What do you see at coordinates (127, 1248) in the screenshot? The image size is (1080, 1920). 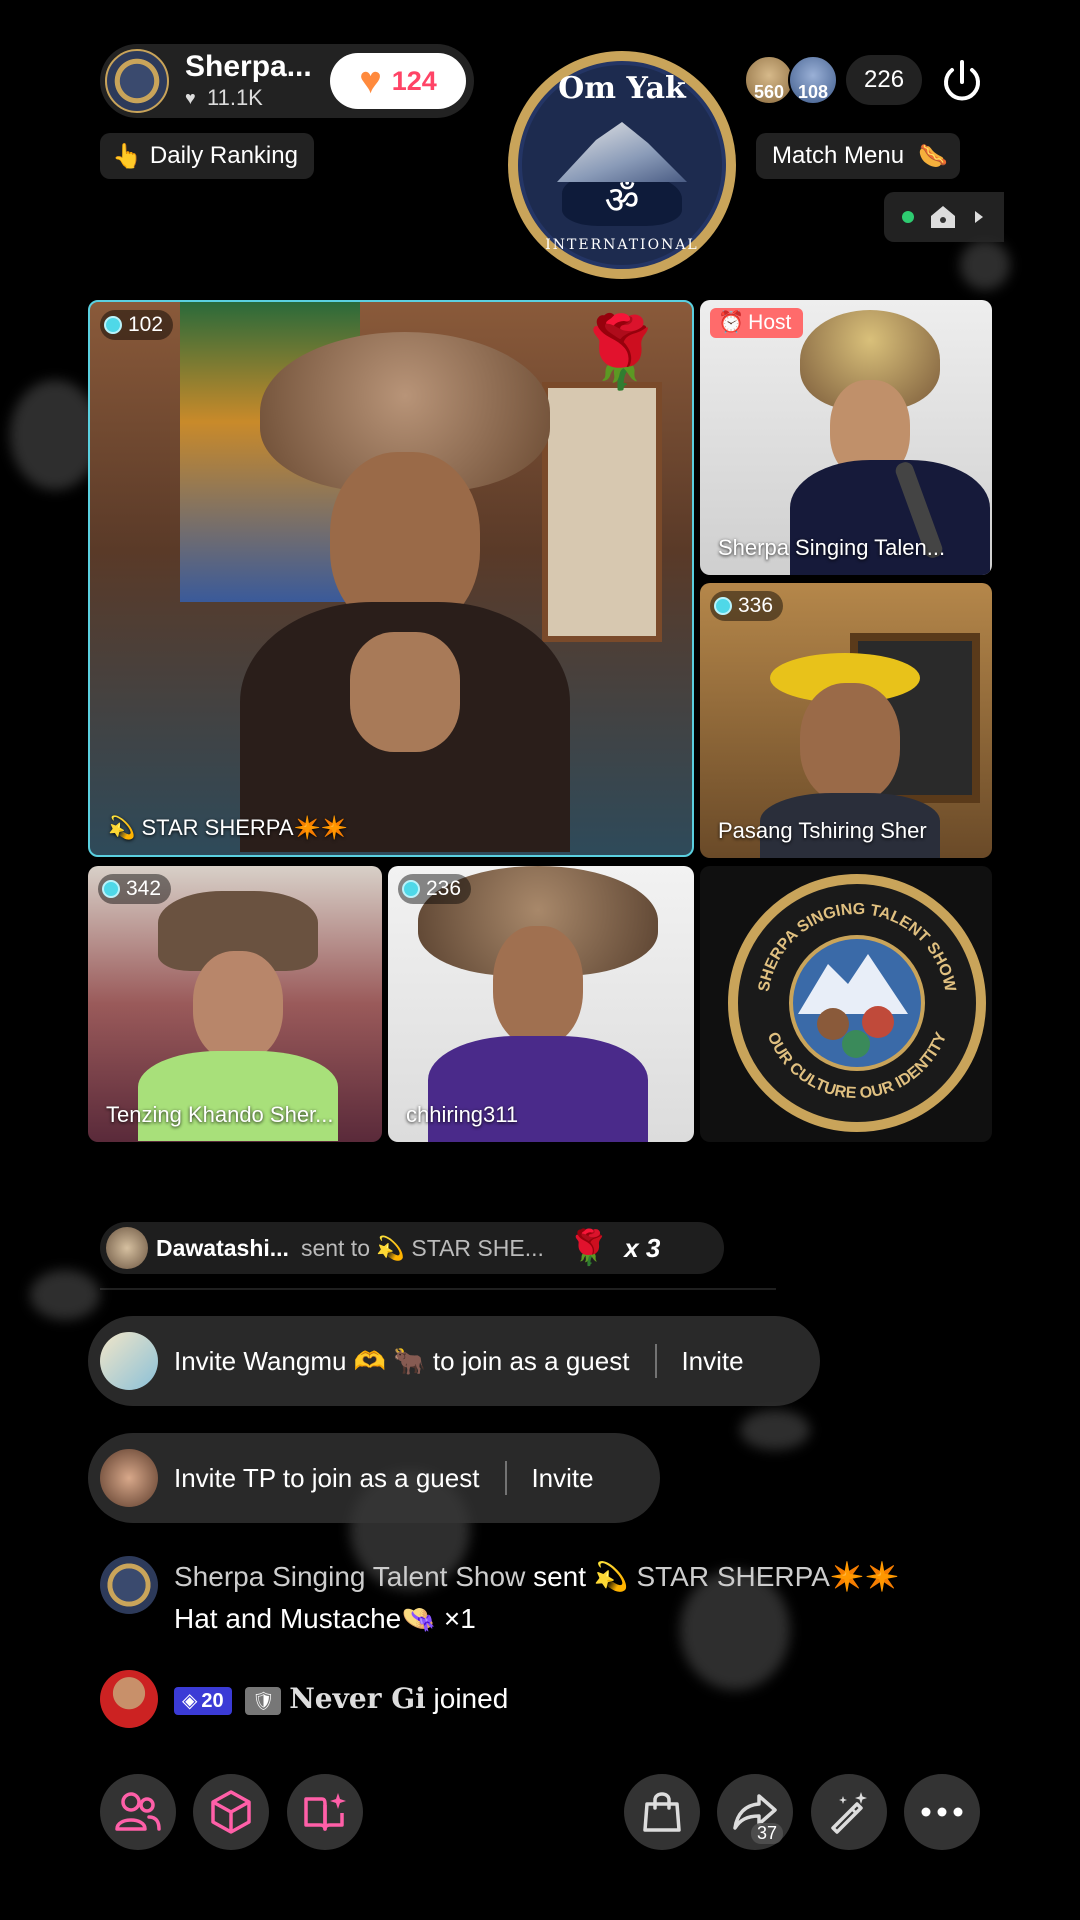 I see `sender-avatar` at bounding box center [127, 1248].